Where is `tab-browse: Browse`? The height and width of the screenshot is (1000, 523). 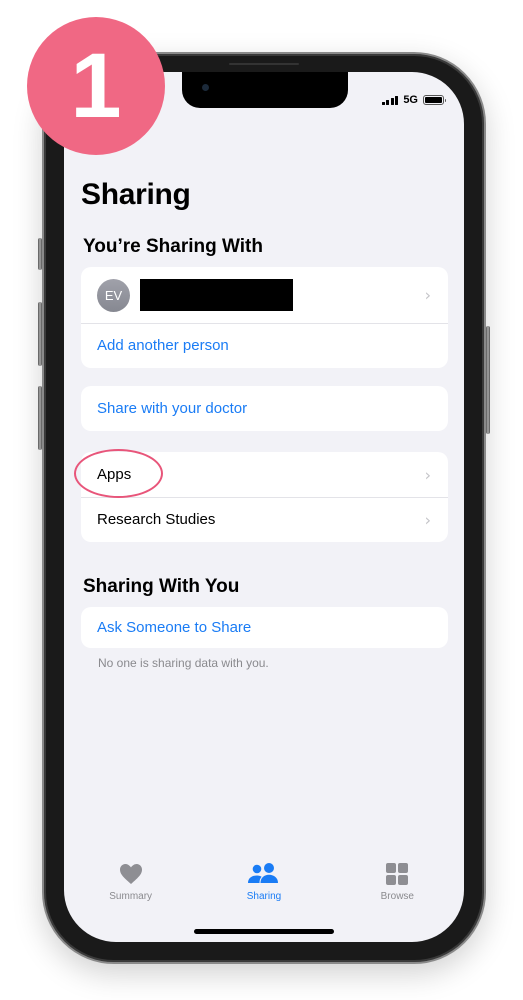
tab-browse: Browse is located at coordinates (397, 882).